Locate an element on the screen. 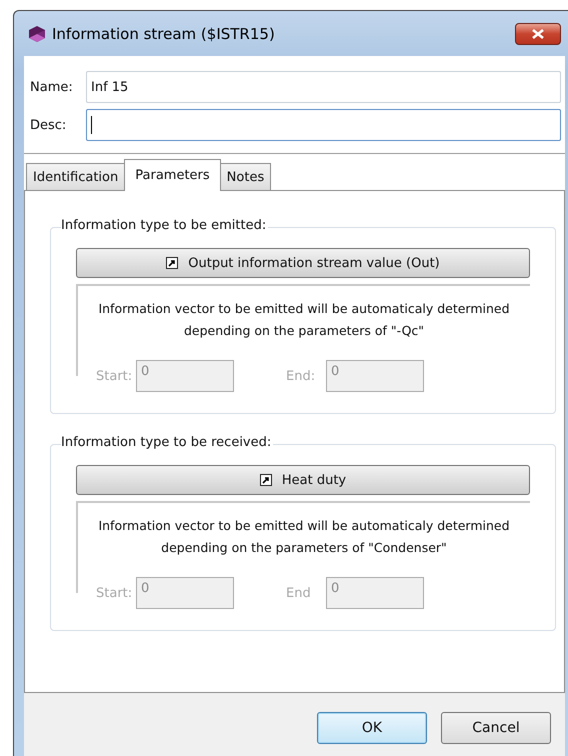 The height and width of the screenshot is (756, 568). group-title: Information type to be received: is located at coordinates (167, 442).